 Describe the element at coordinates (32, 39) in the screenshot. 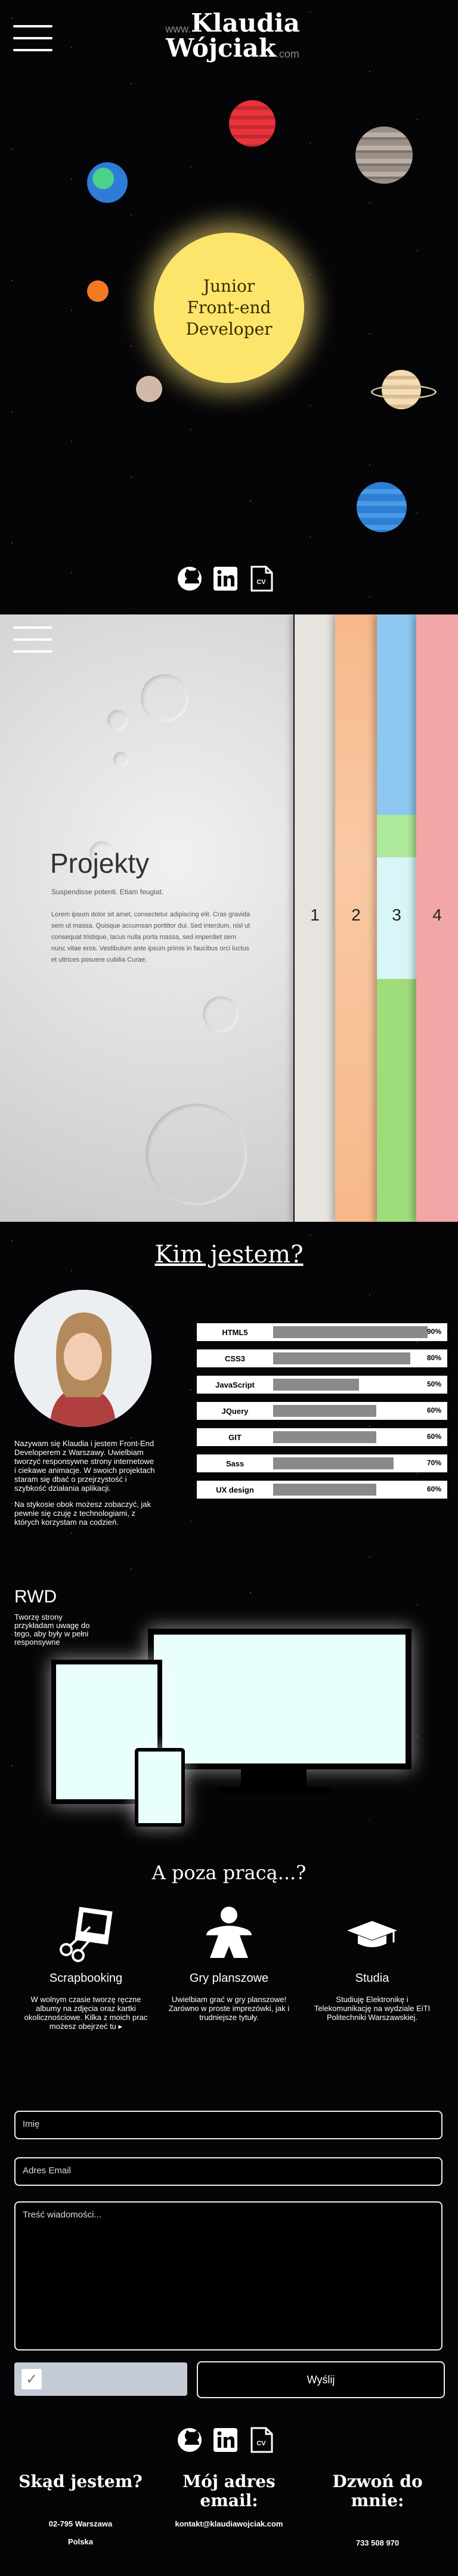

I see `hamburger-icon` at that location.